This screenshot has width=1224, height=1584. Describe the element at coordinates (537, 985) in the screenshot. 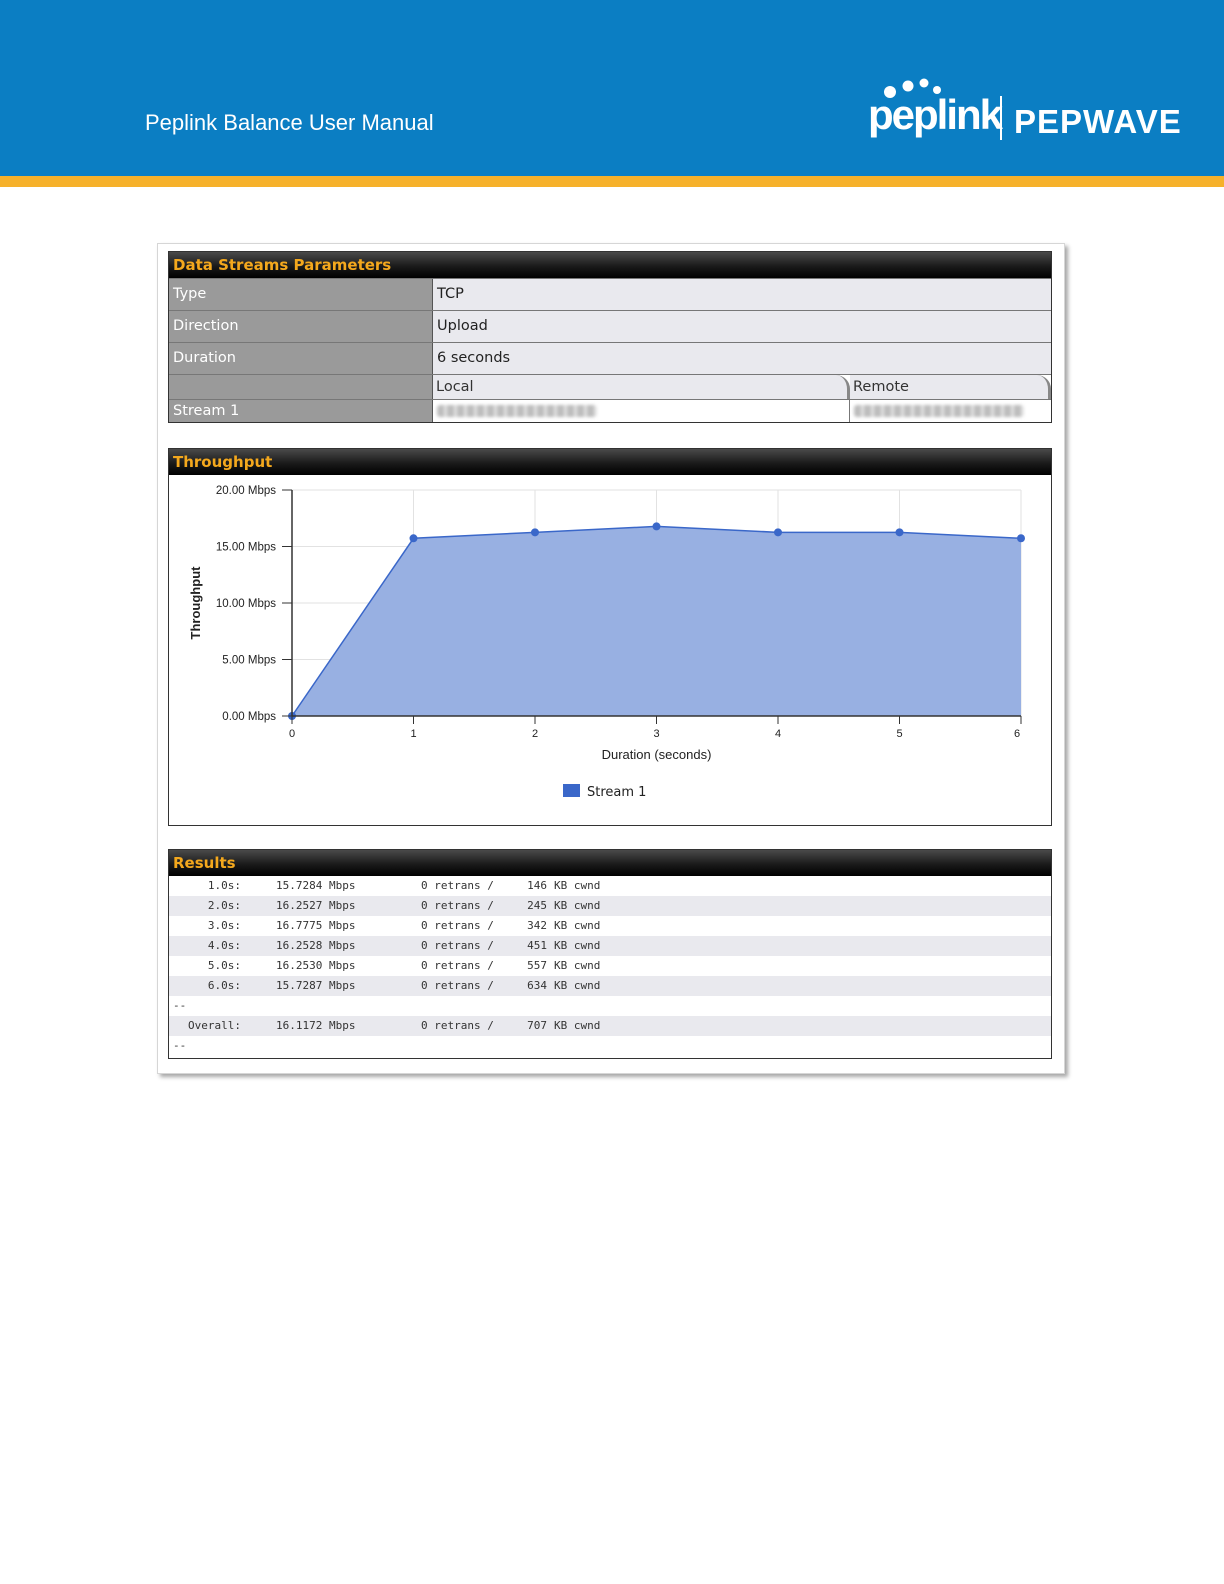

I see `result-kb: 634` at that location.